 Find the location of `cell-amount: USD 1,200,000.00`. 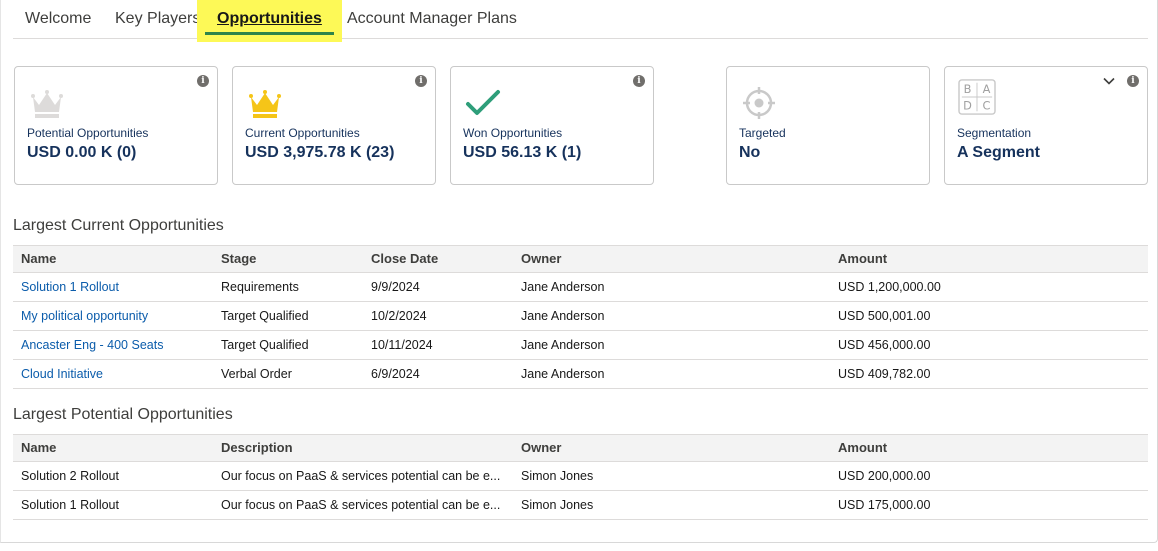

cell-amount: USD 1,200,000.00 is located at coordinates (889, 287).